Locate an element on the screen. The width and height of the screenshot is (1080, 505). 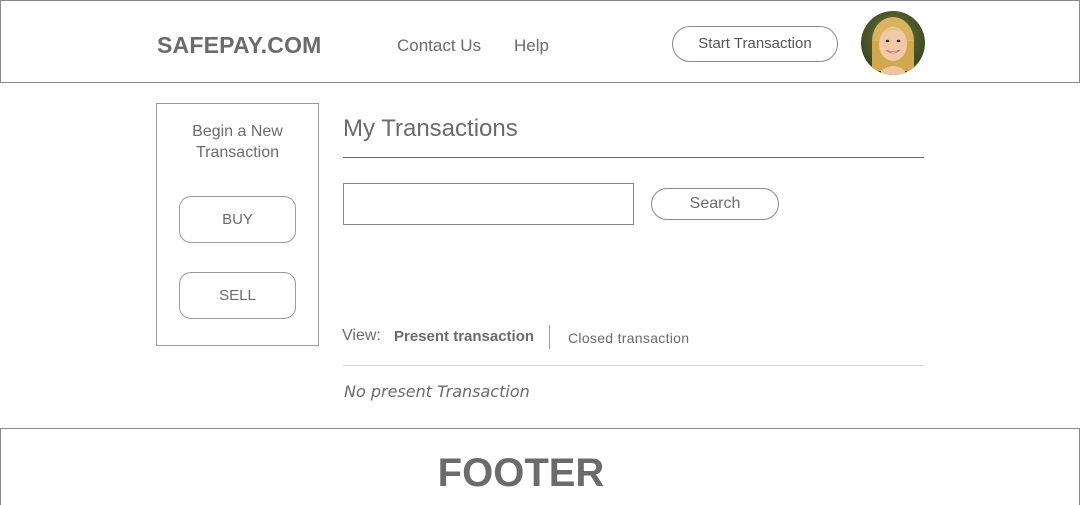
tabs-divider is located at coordinates (633, 365).